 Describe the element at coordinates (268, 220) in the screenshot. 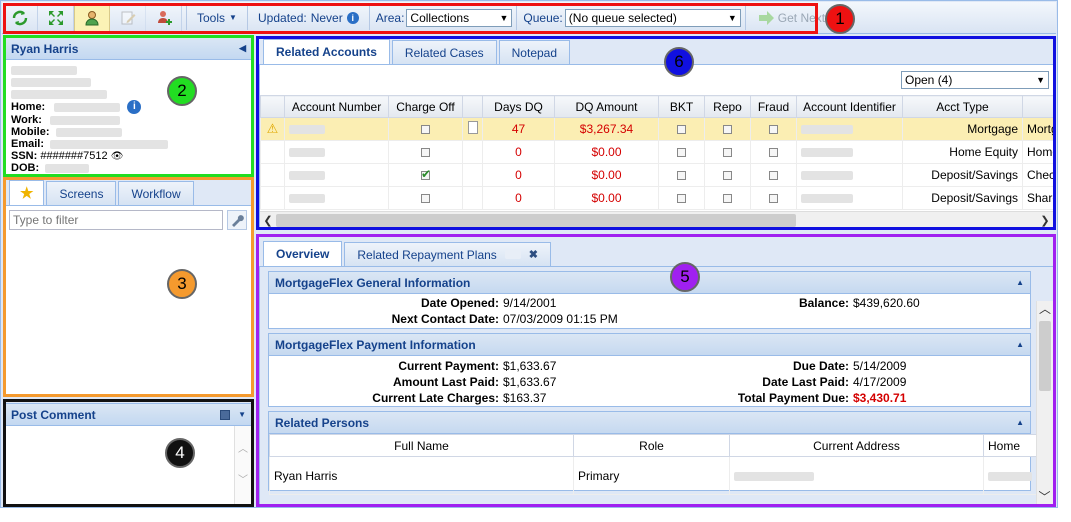

I see `scroll-left-icon: ❮` at that location.